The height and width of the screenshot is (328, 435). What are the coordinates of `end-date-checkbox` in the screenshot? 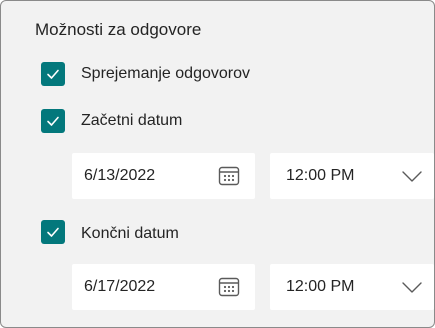 It's located at (53, 232).